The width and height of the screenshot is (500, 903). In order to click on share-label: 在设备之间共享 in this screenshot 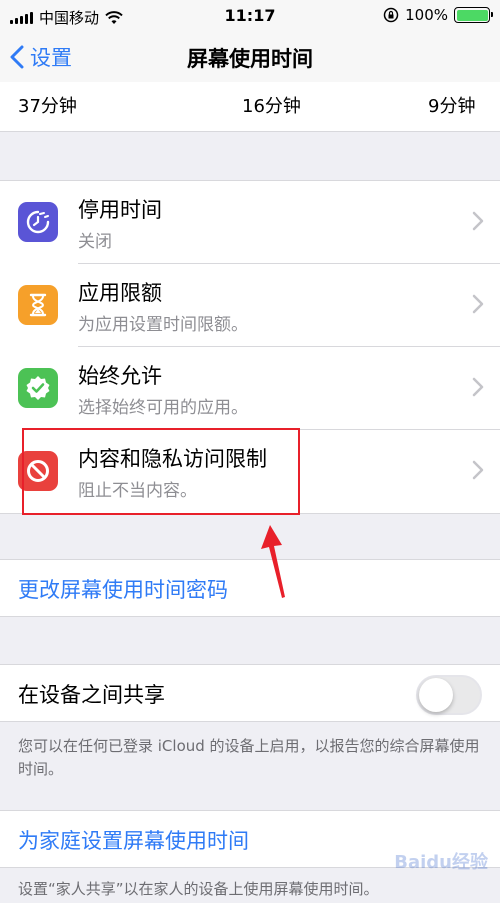, I will do `click(91, 695)`.